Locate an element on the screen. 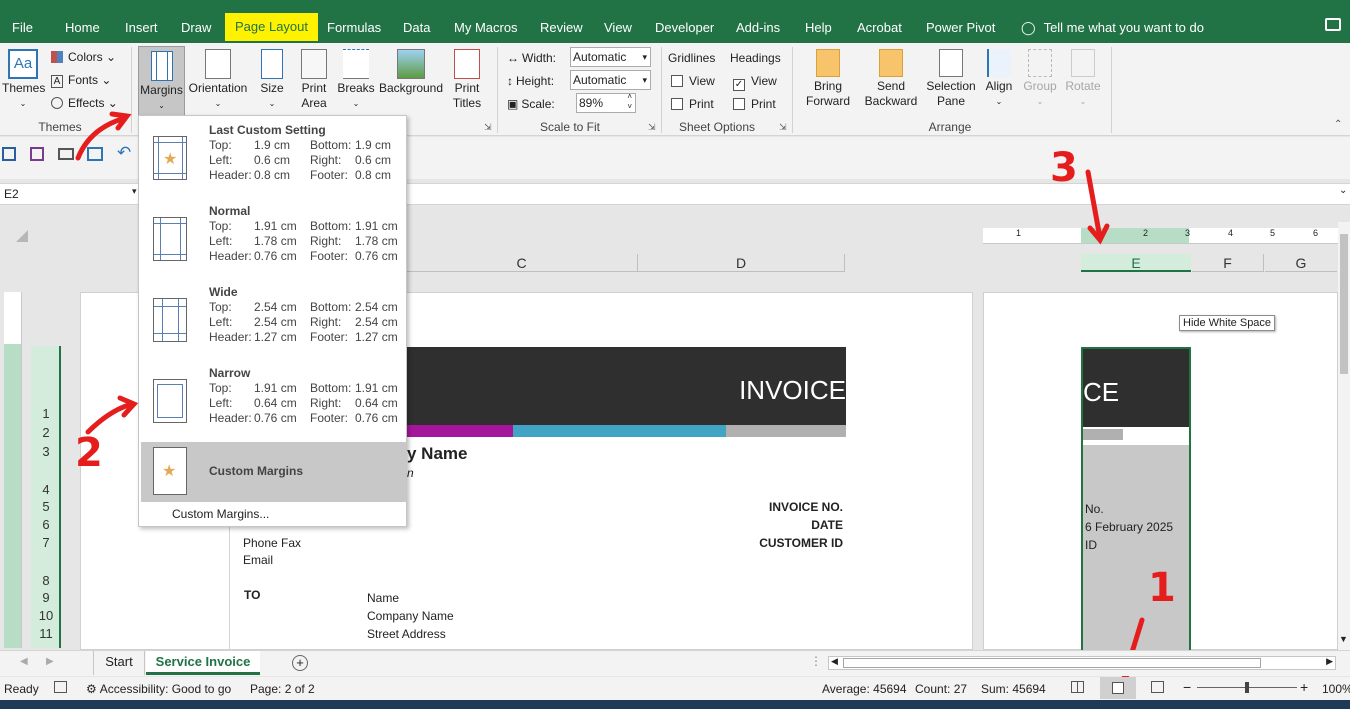 This screenshot has width=1350, height=709. page-layout-view-button is located at coordinates (1118, 688).